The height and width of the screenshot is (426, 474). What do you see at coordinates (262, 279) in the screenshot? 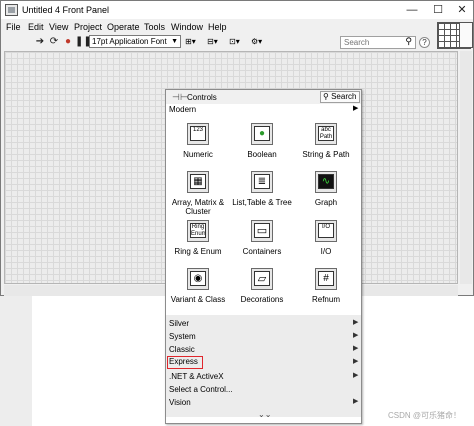
I see `decorations-icon: ▱` at bounding box center [262, 279].